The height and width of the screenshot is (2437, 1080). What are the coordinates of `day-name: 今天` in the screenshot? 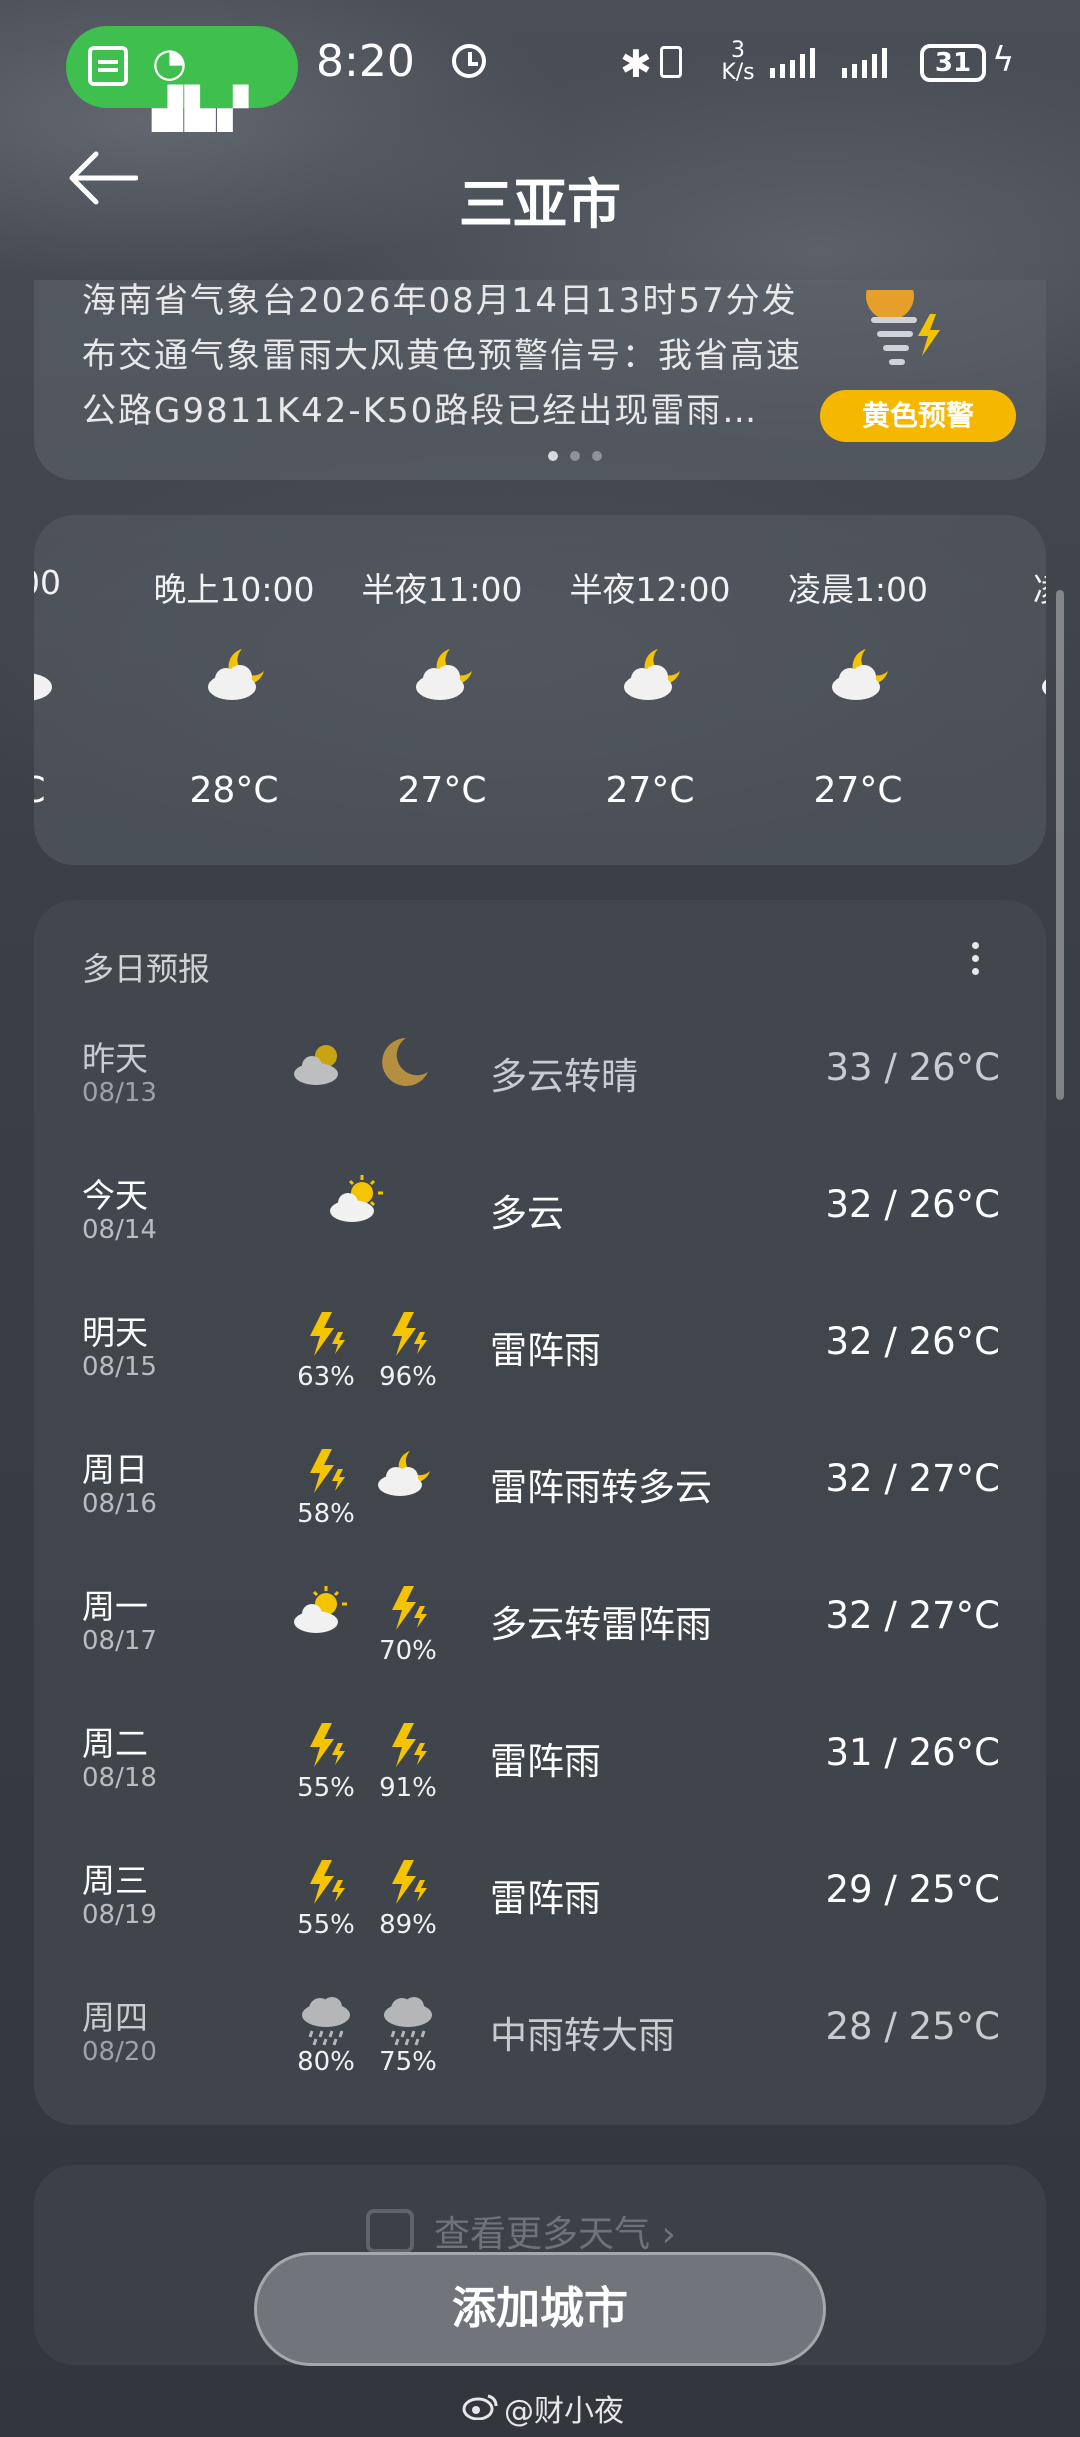 It's located at (115, 1195).